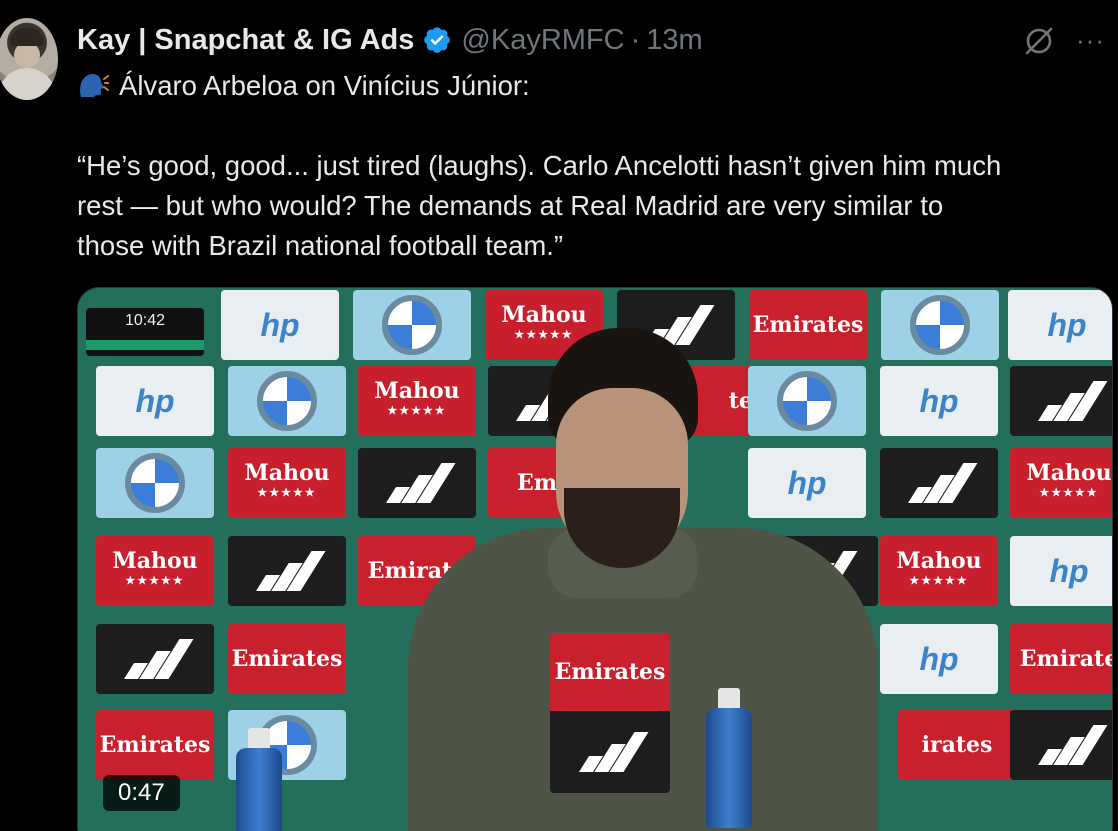  What do you see at coordinates (145, 345) in the screenshot?
I see `broadcast-clock-bar` at bounding box center [145, 345].